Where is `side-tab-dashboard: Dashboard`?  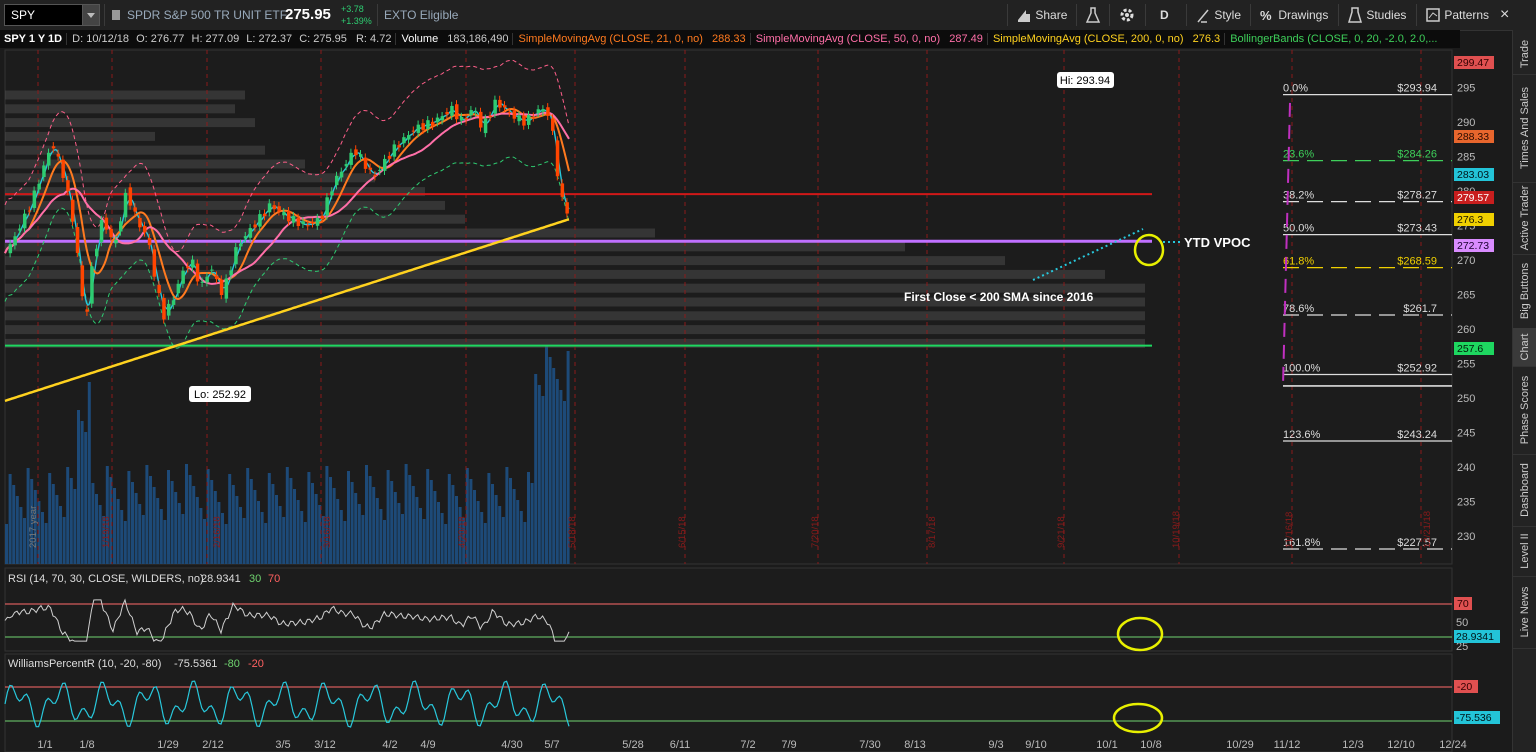
side-tab-dashboard: Dashboard is located at coordinates (1524, 490).